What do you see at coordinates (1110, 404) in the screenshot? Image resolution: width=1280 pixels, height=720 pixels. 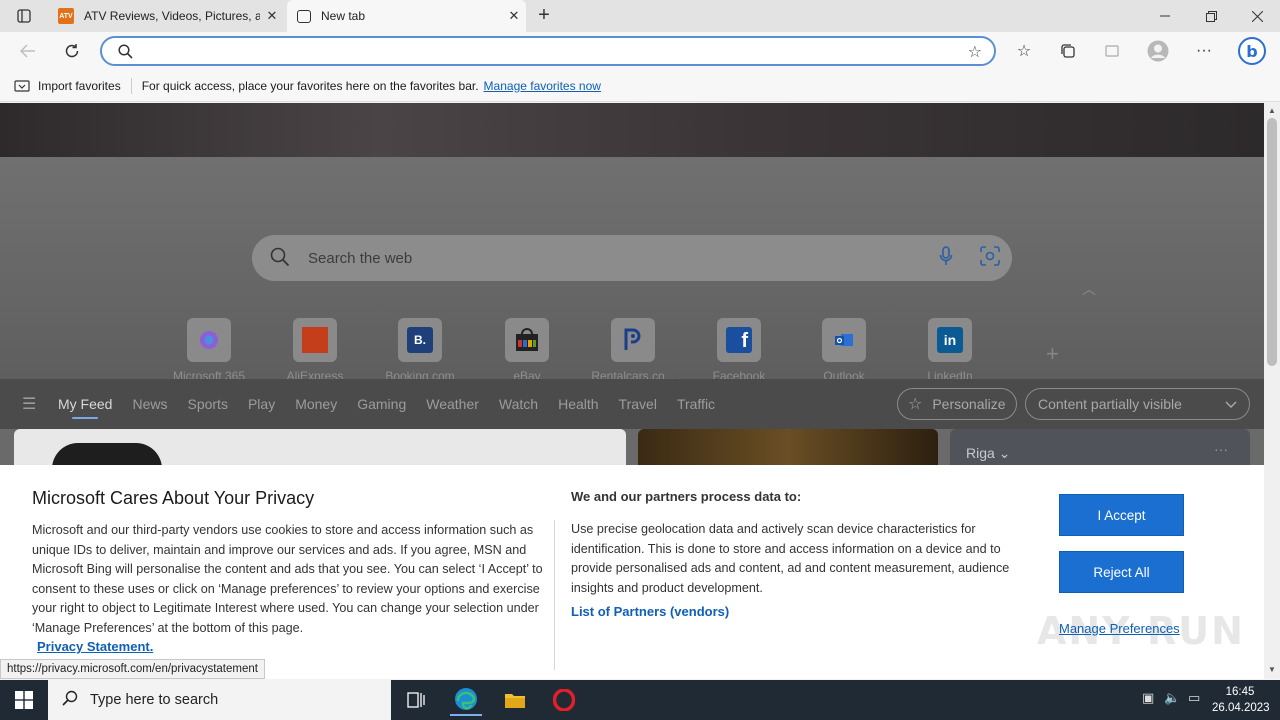 I see `content-visibility-value: Content partially visible` at bounding box center [1110, 404].